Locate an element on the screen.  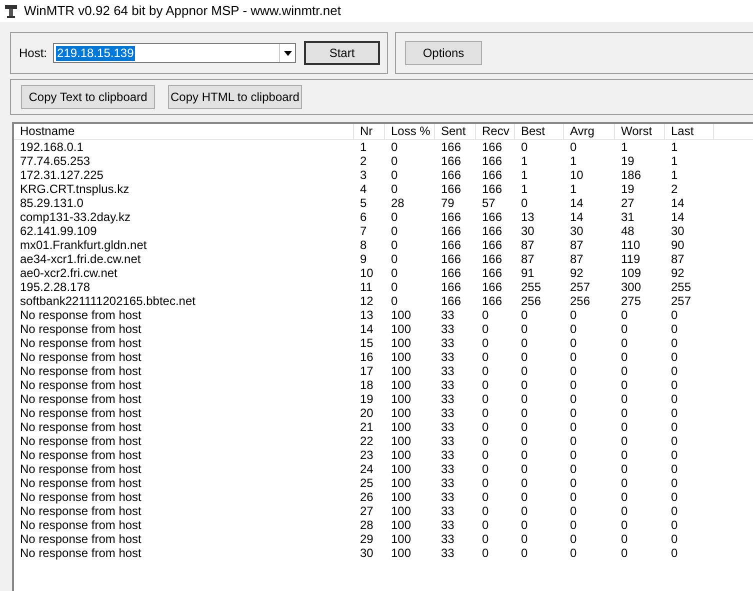
column-header: Hostname is located at coordinates (184, 132).